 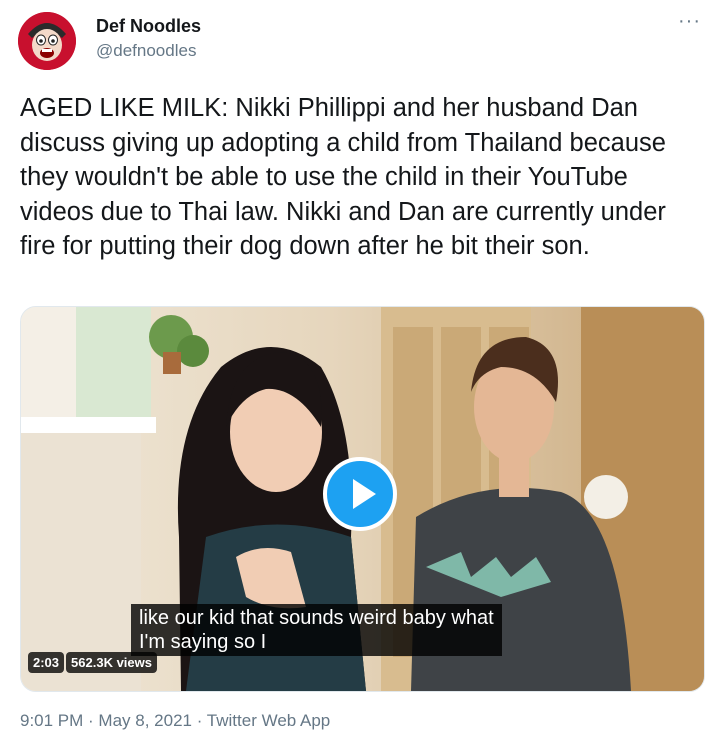 I want to click on play-icon, so click(x=364, y=494).